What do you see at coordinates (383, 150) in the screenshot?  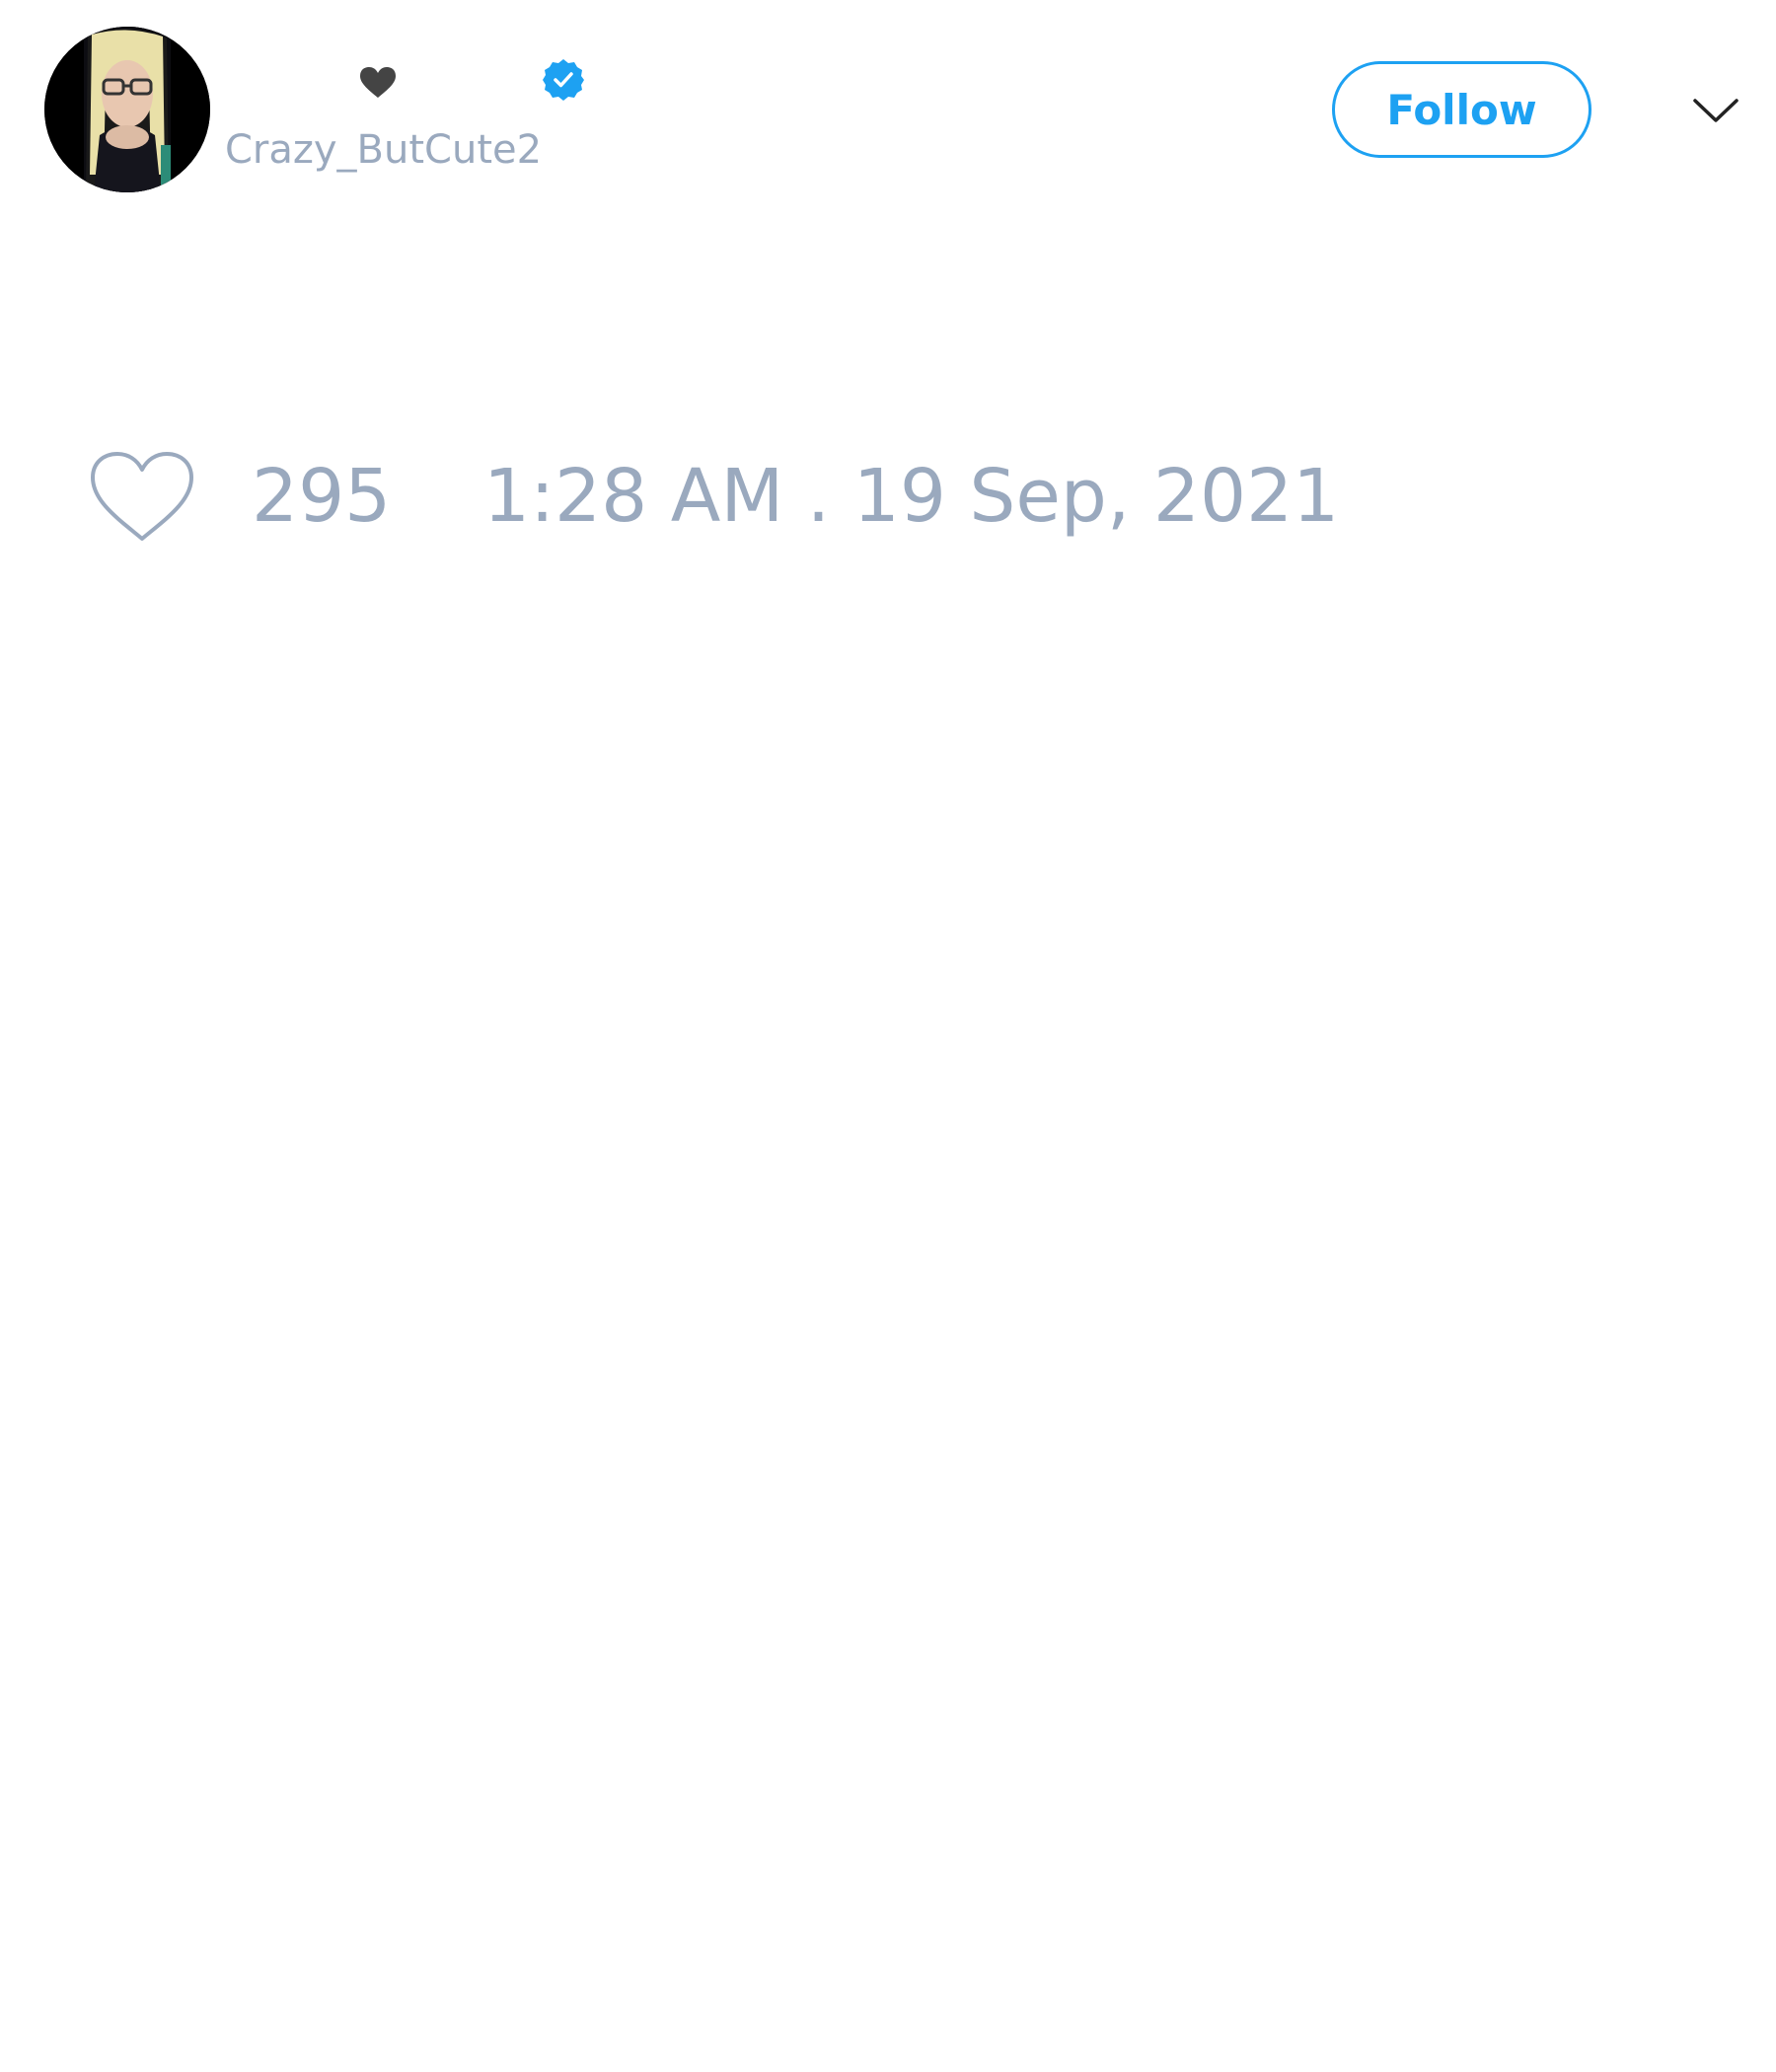 I see `author-handle: Crazy_ButCute2` at bounding box center [383, 150].